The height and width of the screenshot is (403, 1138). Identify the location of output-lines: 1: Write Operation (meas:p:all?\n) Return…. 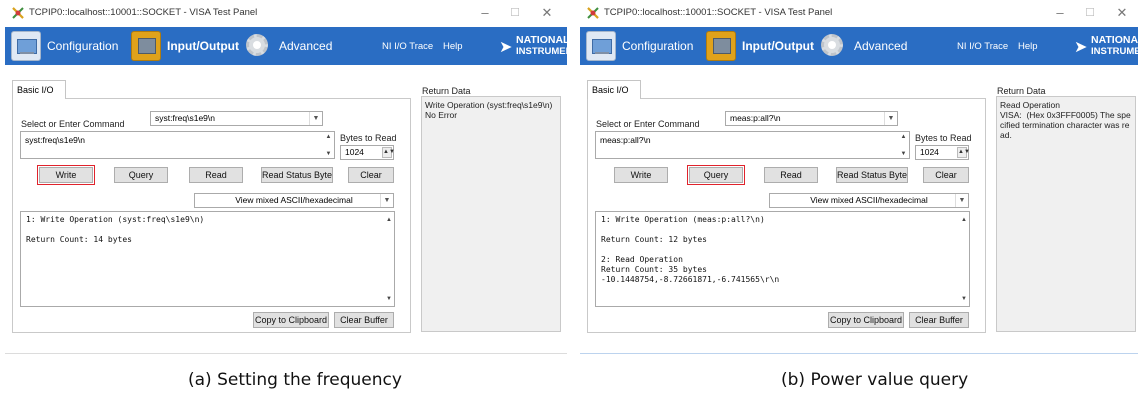
(782, 250).